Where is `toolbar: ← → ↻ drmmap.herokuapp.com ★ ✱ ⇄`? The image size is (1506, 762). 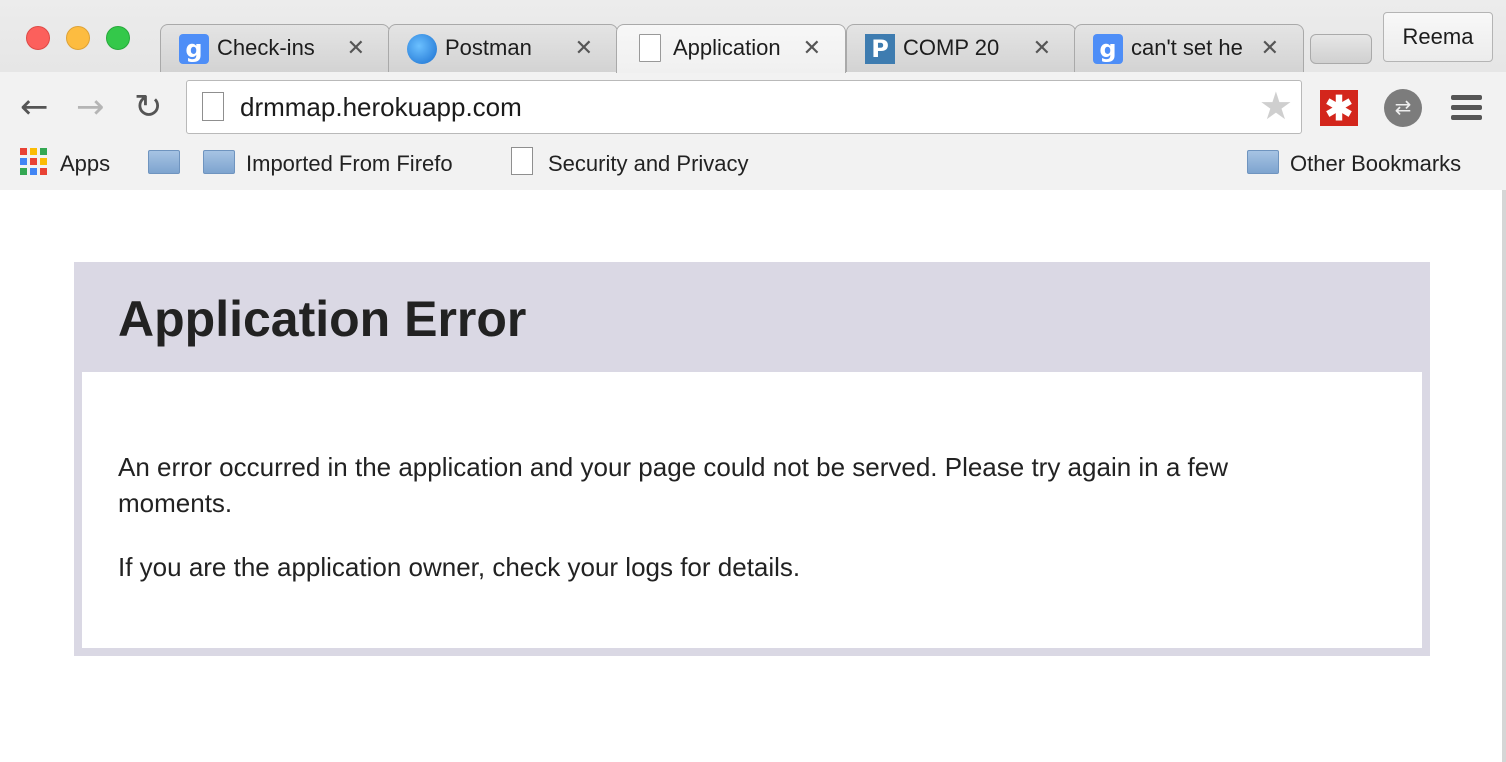 toolbar: ← → ↻ drmmap.herokuapp.com ★ ✱ ⇄ is located at coordinates (753, 107).